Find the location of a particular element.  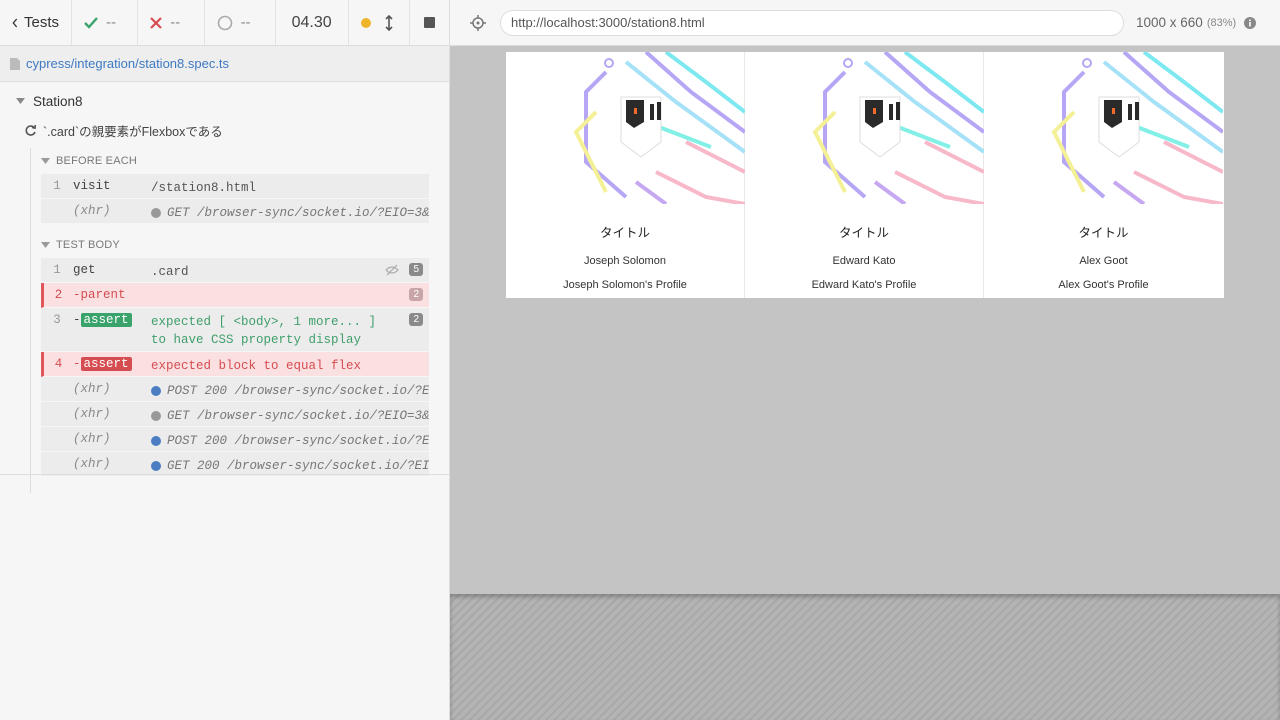

card-profile: Edward Kato's Profile is located at coordinates (864, 285).